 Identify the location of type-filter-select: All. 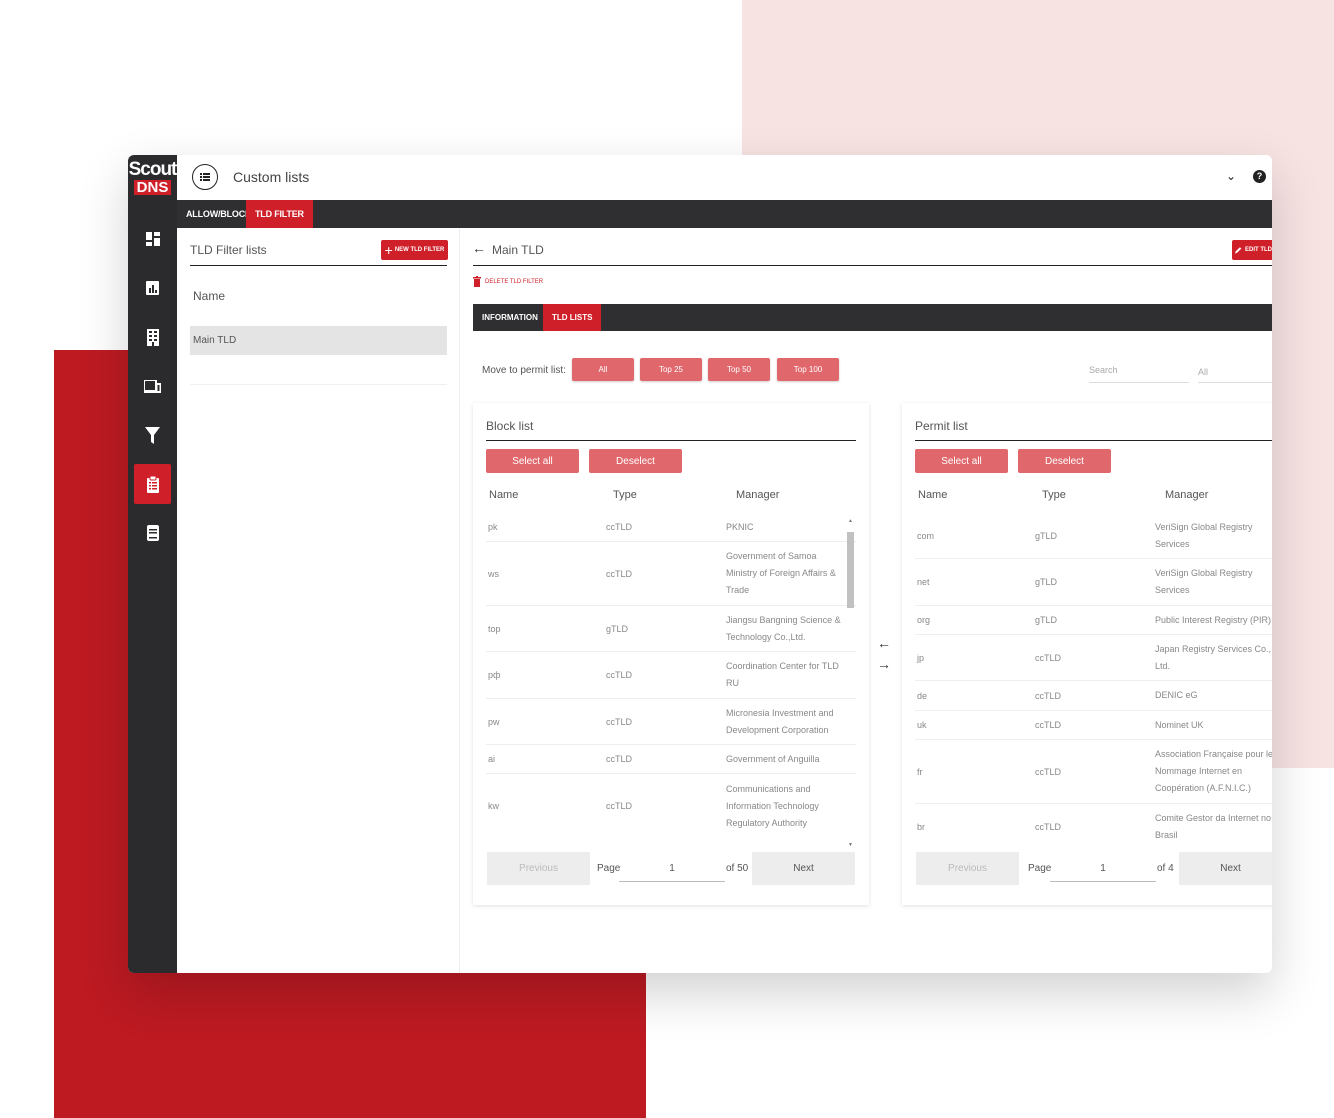
(1235, 371).